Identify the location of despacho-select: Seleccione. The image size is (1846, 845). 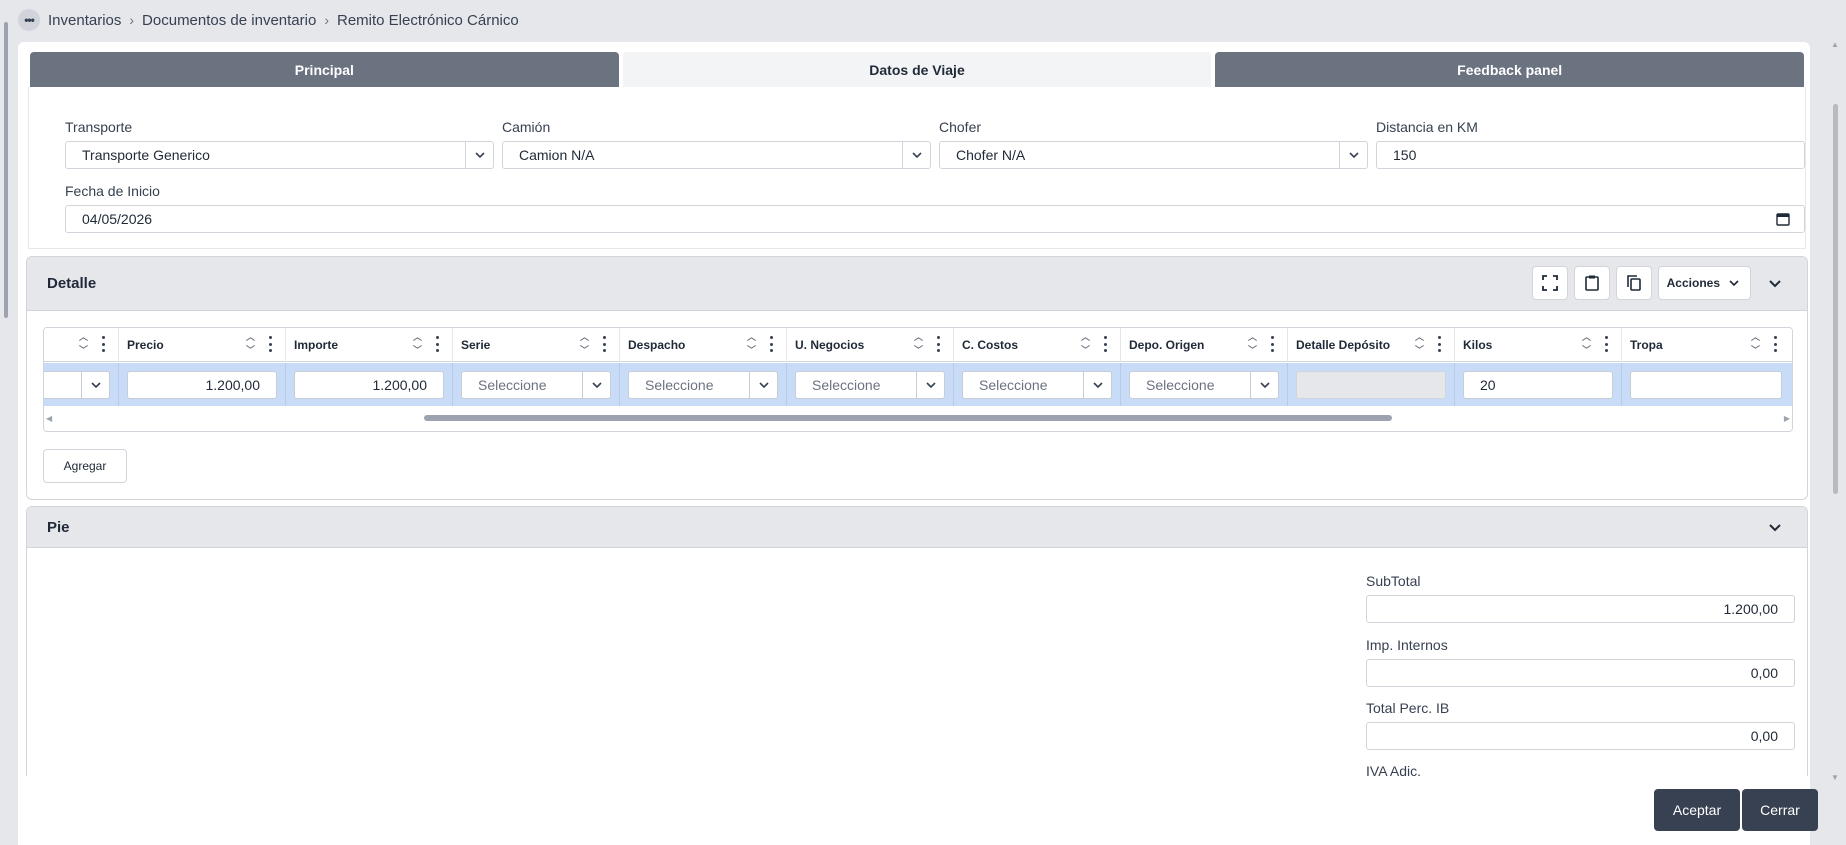
(703, 385).